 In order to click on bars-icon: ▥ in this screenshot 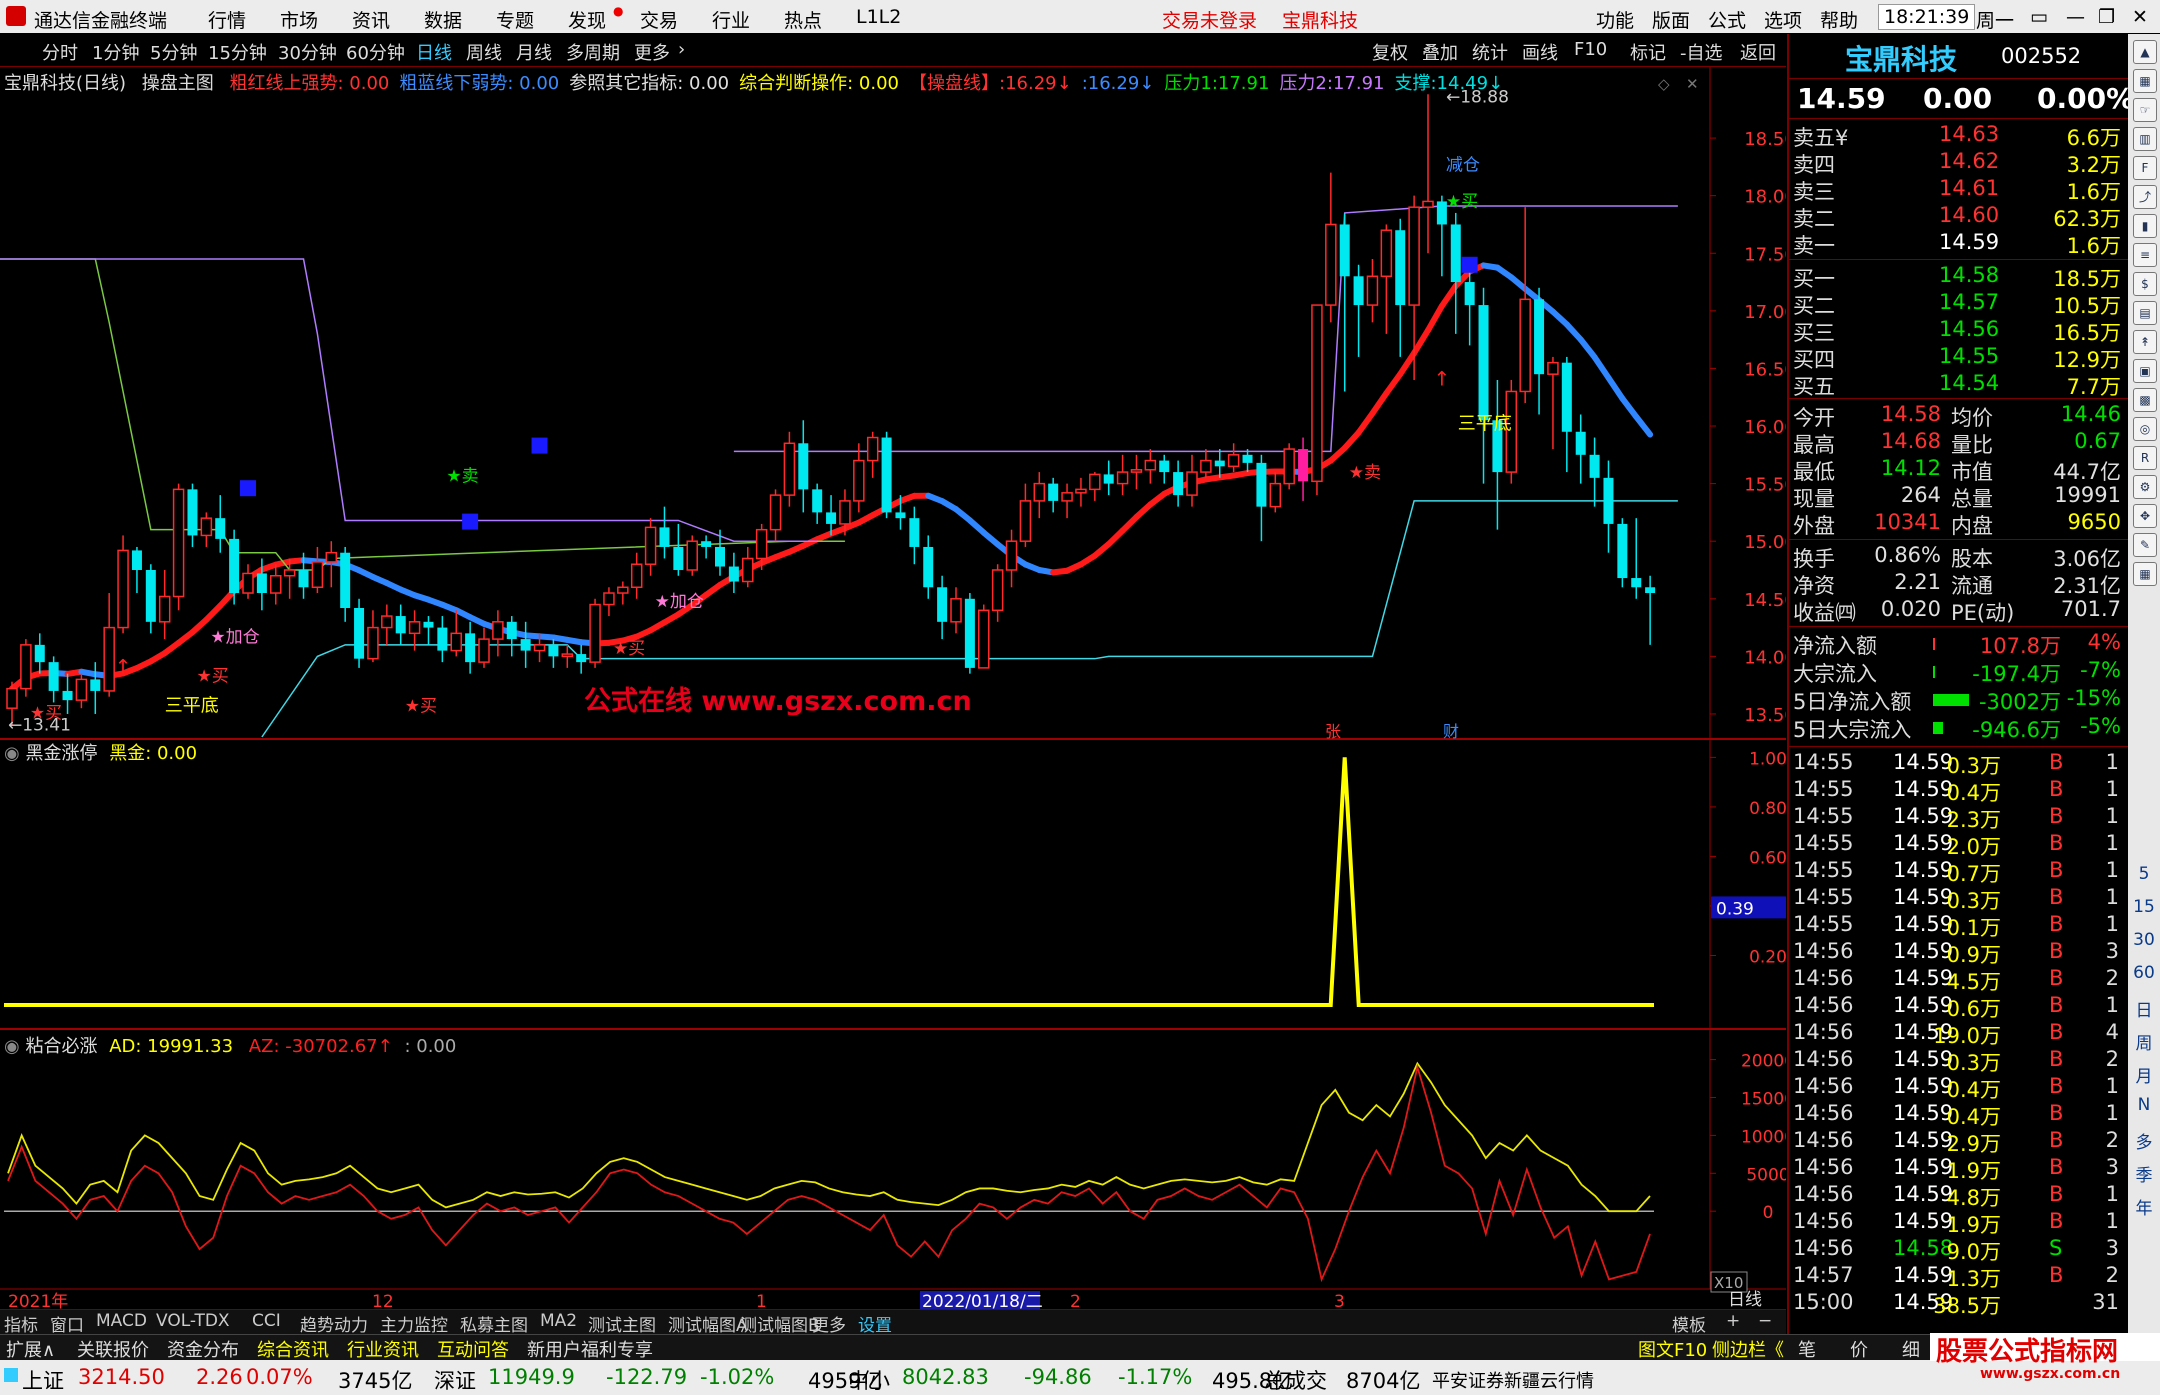, I will do `click(2145, 139)`.